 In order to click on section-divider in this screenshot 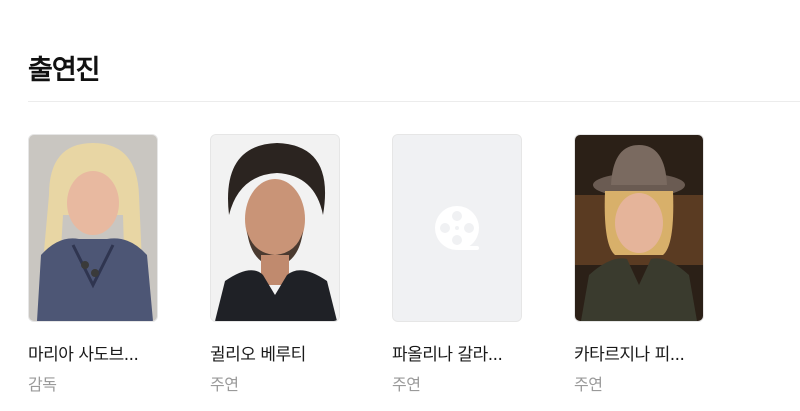, I will do `click(414, 101)`.